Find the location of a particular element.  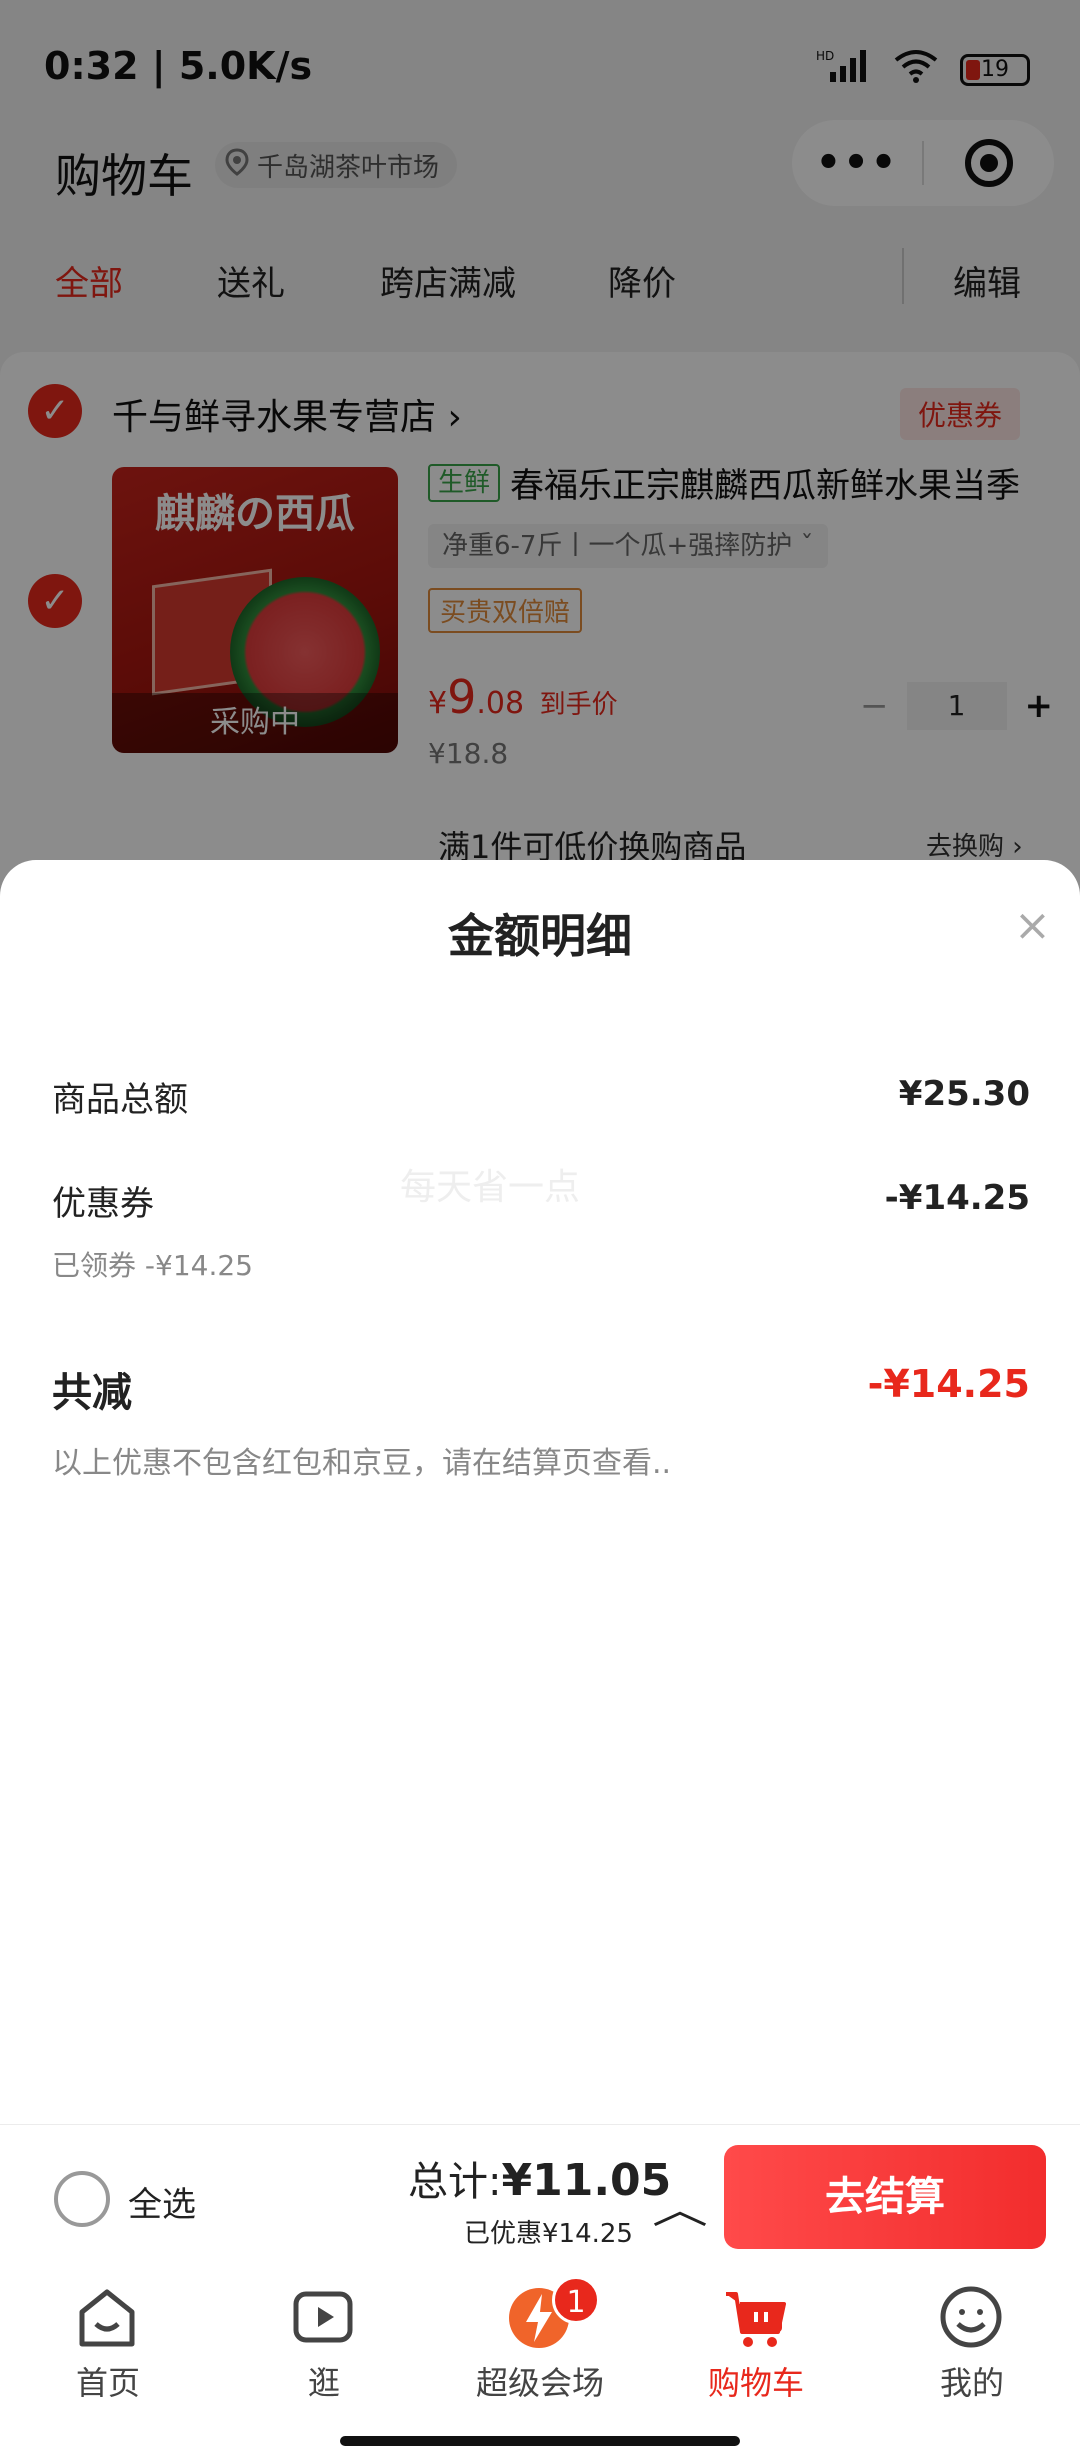

total-discount-value: -¥14.25 is located at coordinates (948, 1384).